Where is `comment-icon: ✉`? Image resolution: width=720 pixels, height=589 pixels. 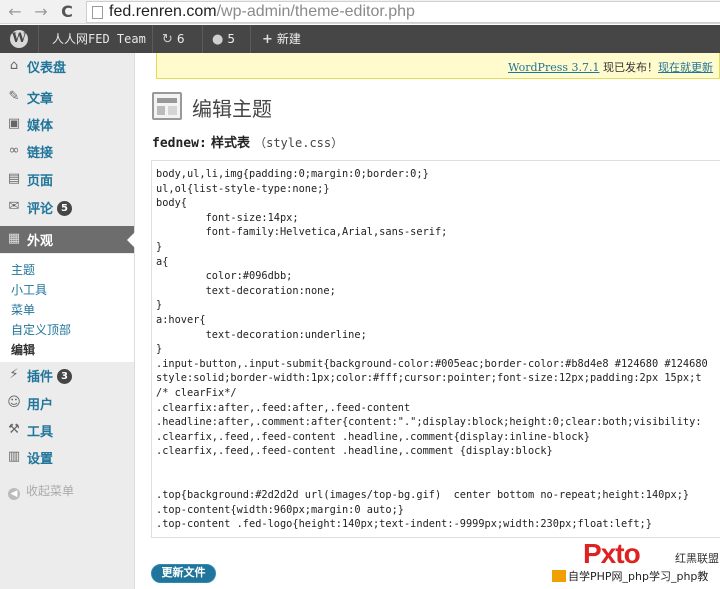
comment-icon: ✉ is located at coordinates (14, 206).